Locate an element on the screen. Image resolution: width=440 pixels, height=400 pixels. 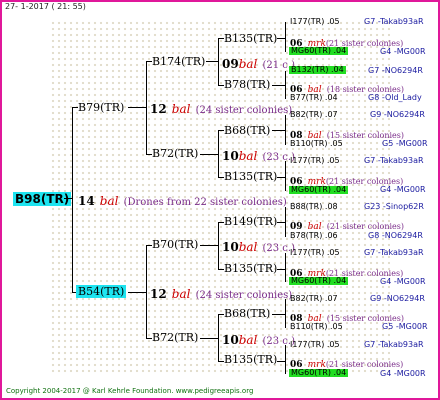
gen4-node-1: MG60(TR) .04 is located at coordinates (319, 51).